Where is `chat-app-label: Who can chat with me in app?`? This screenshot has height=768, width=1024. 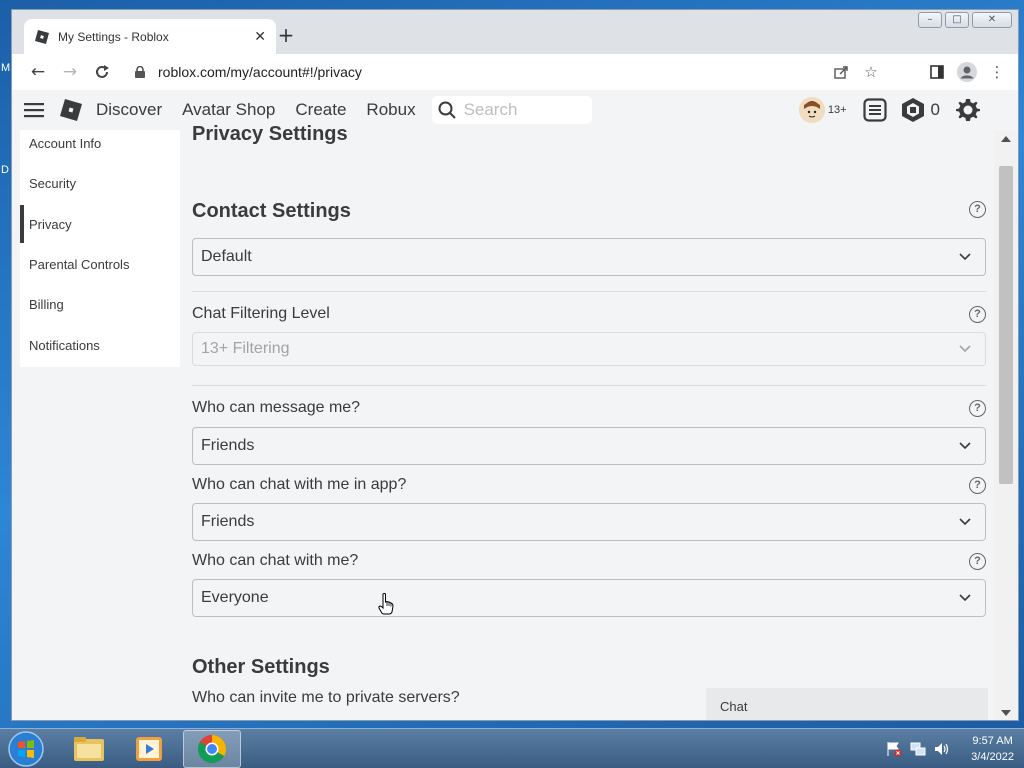 chat-app-label: Who can chat with me in app? is located at coordinates (299, 484).